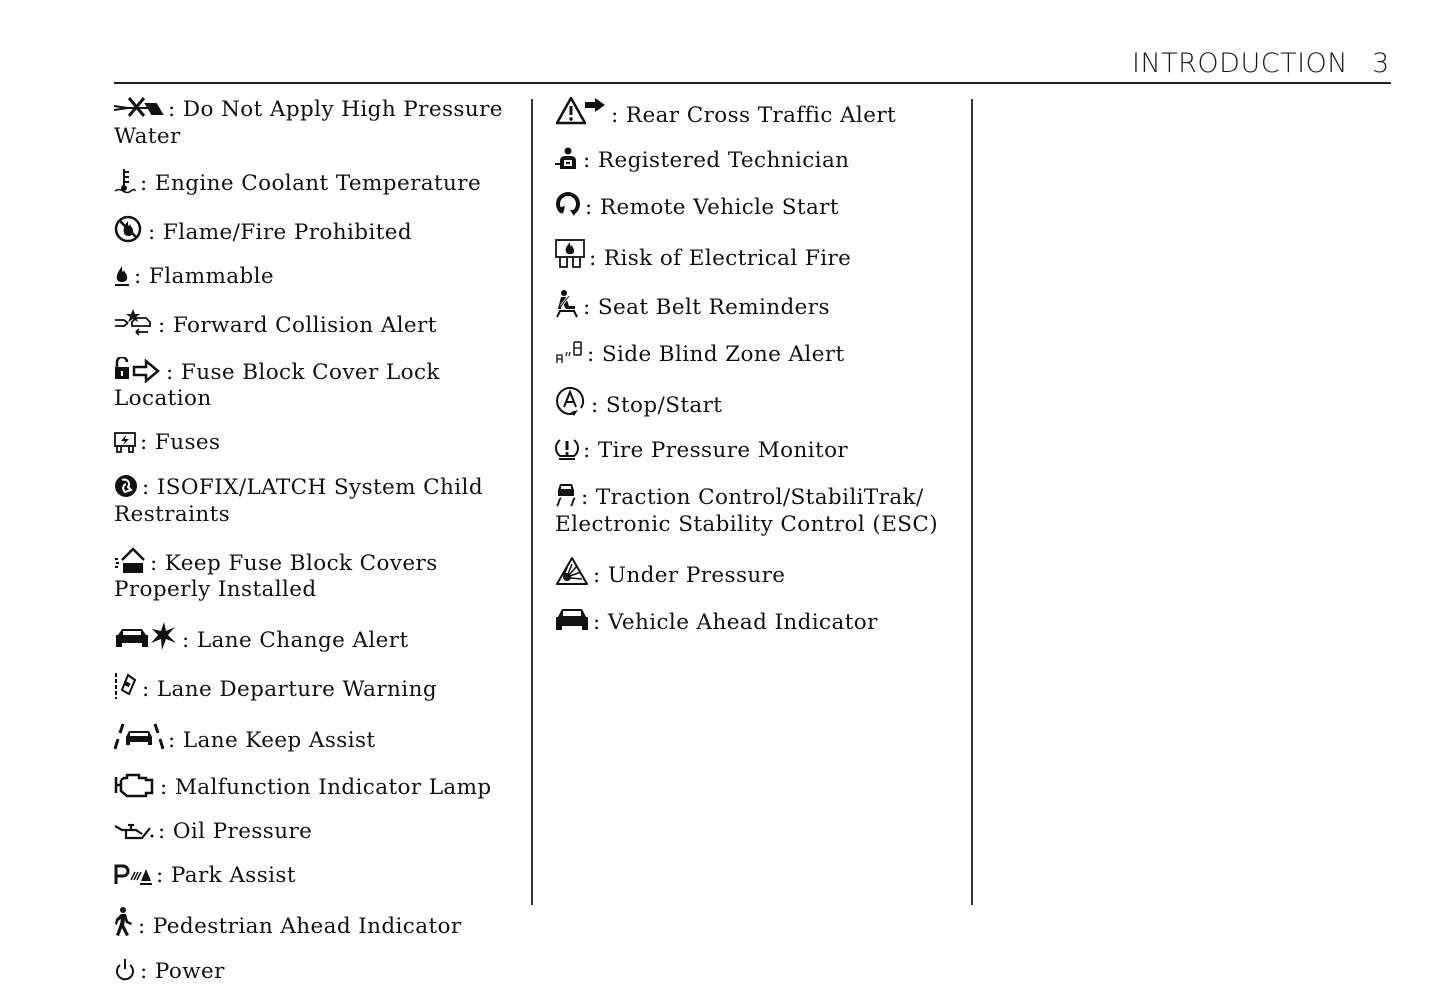  What do you see at coordinates (182, 971) in the screenshot?
I see `entry-label: : Power` at bounding box center [182, 971].